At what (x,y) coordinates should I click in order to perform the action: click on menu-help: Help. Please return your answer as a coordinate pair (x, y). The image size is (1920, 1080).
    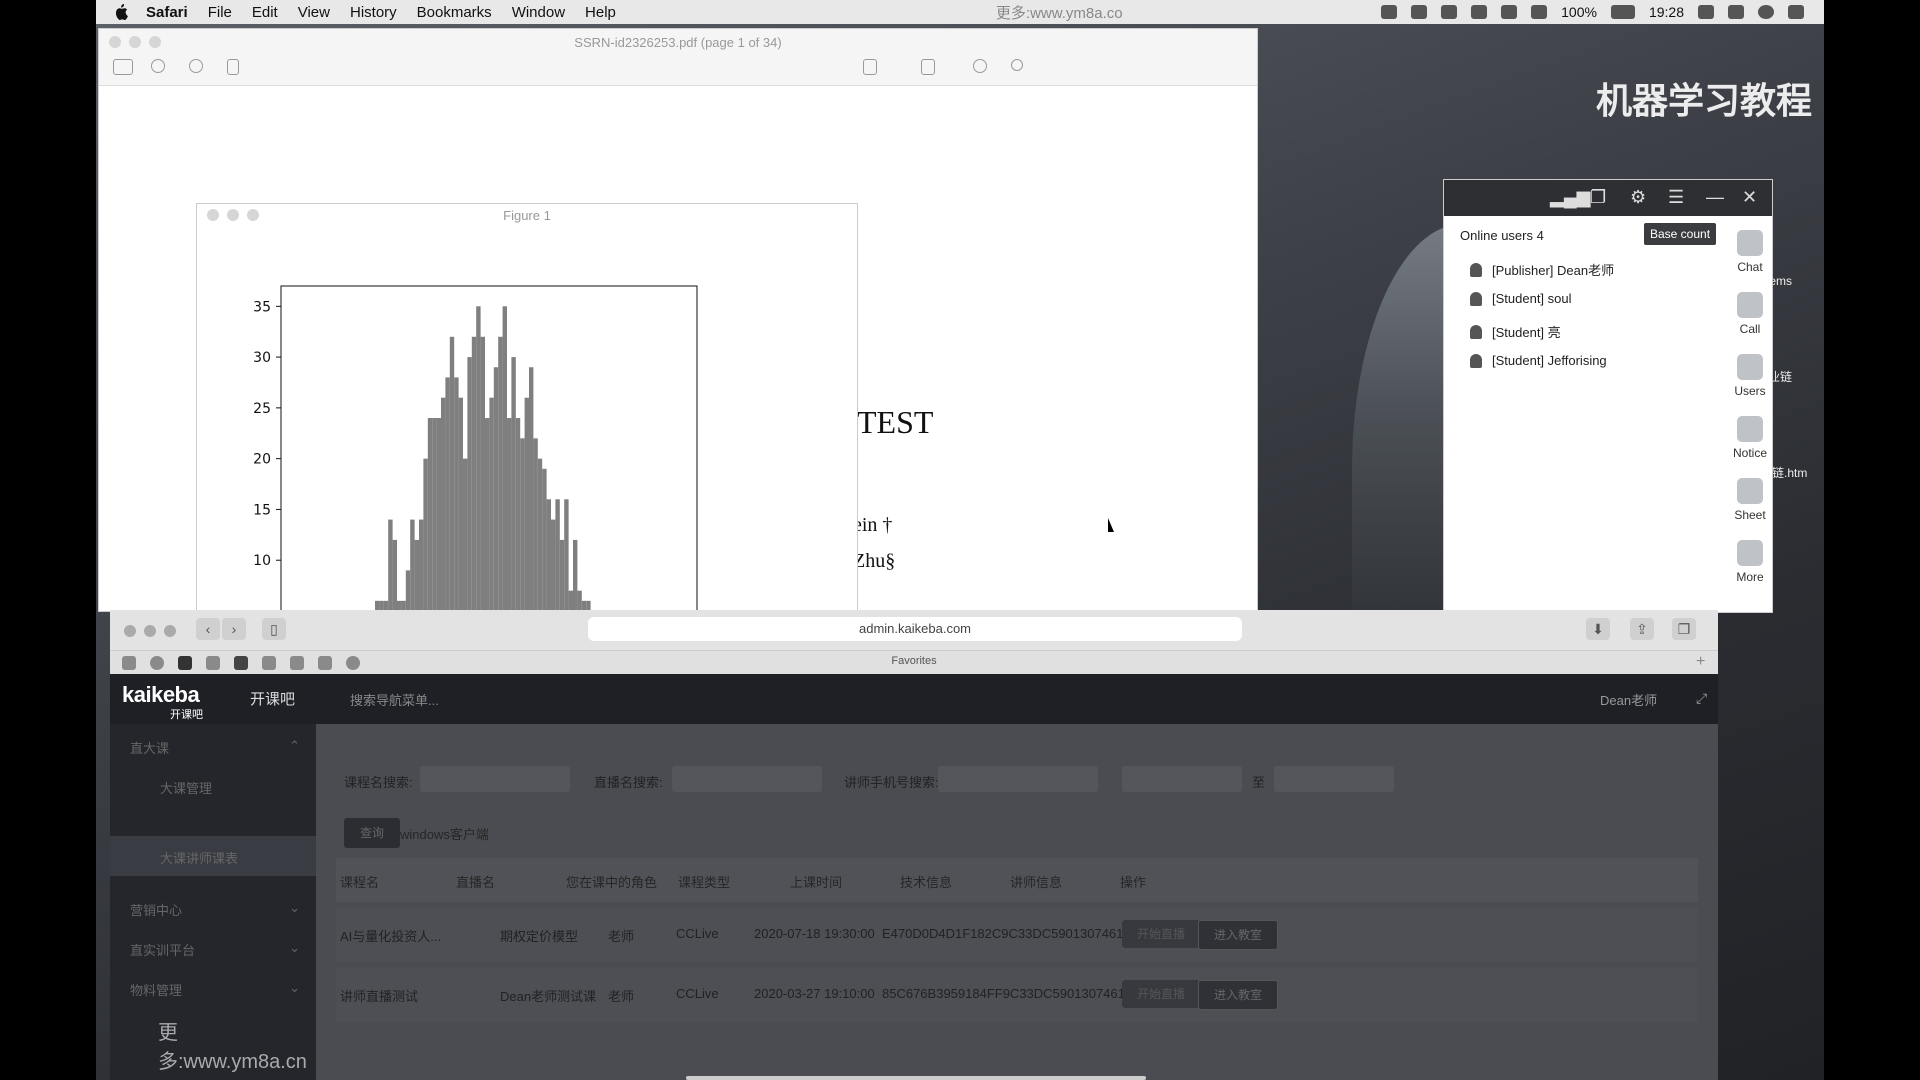
    Looking at the image, I should click on (600, 12).